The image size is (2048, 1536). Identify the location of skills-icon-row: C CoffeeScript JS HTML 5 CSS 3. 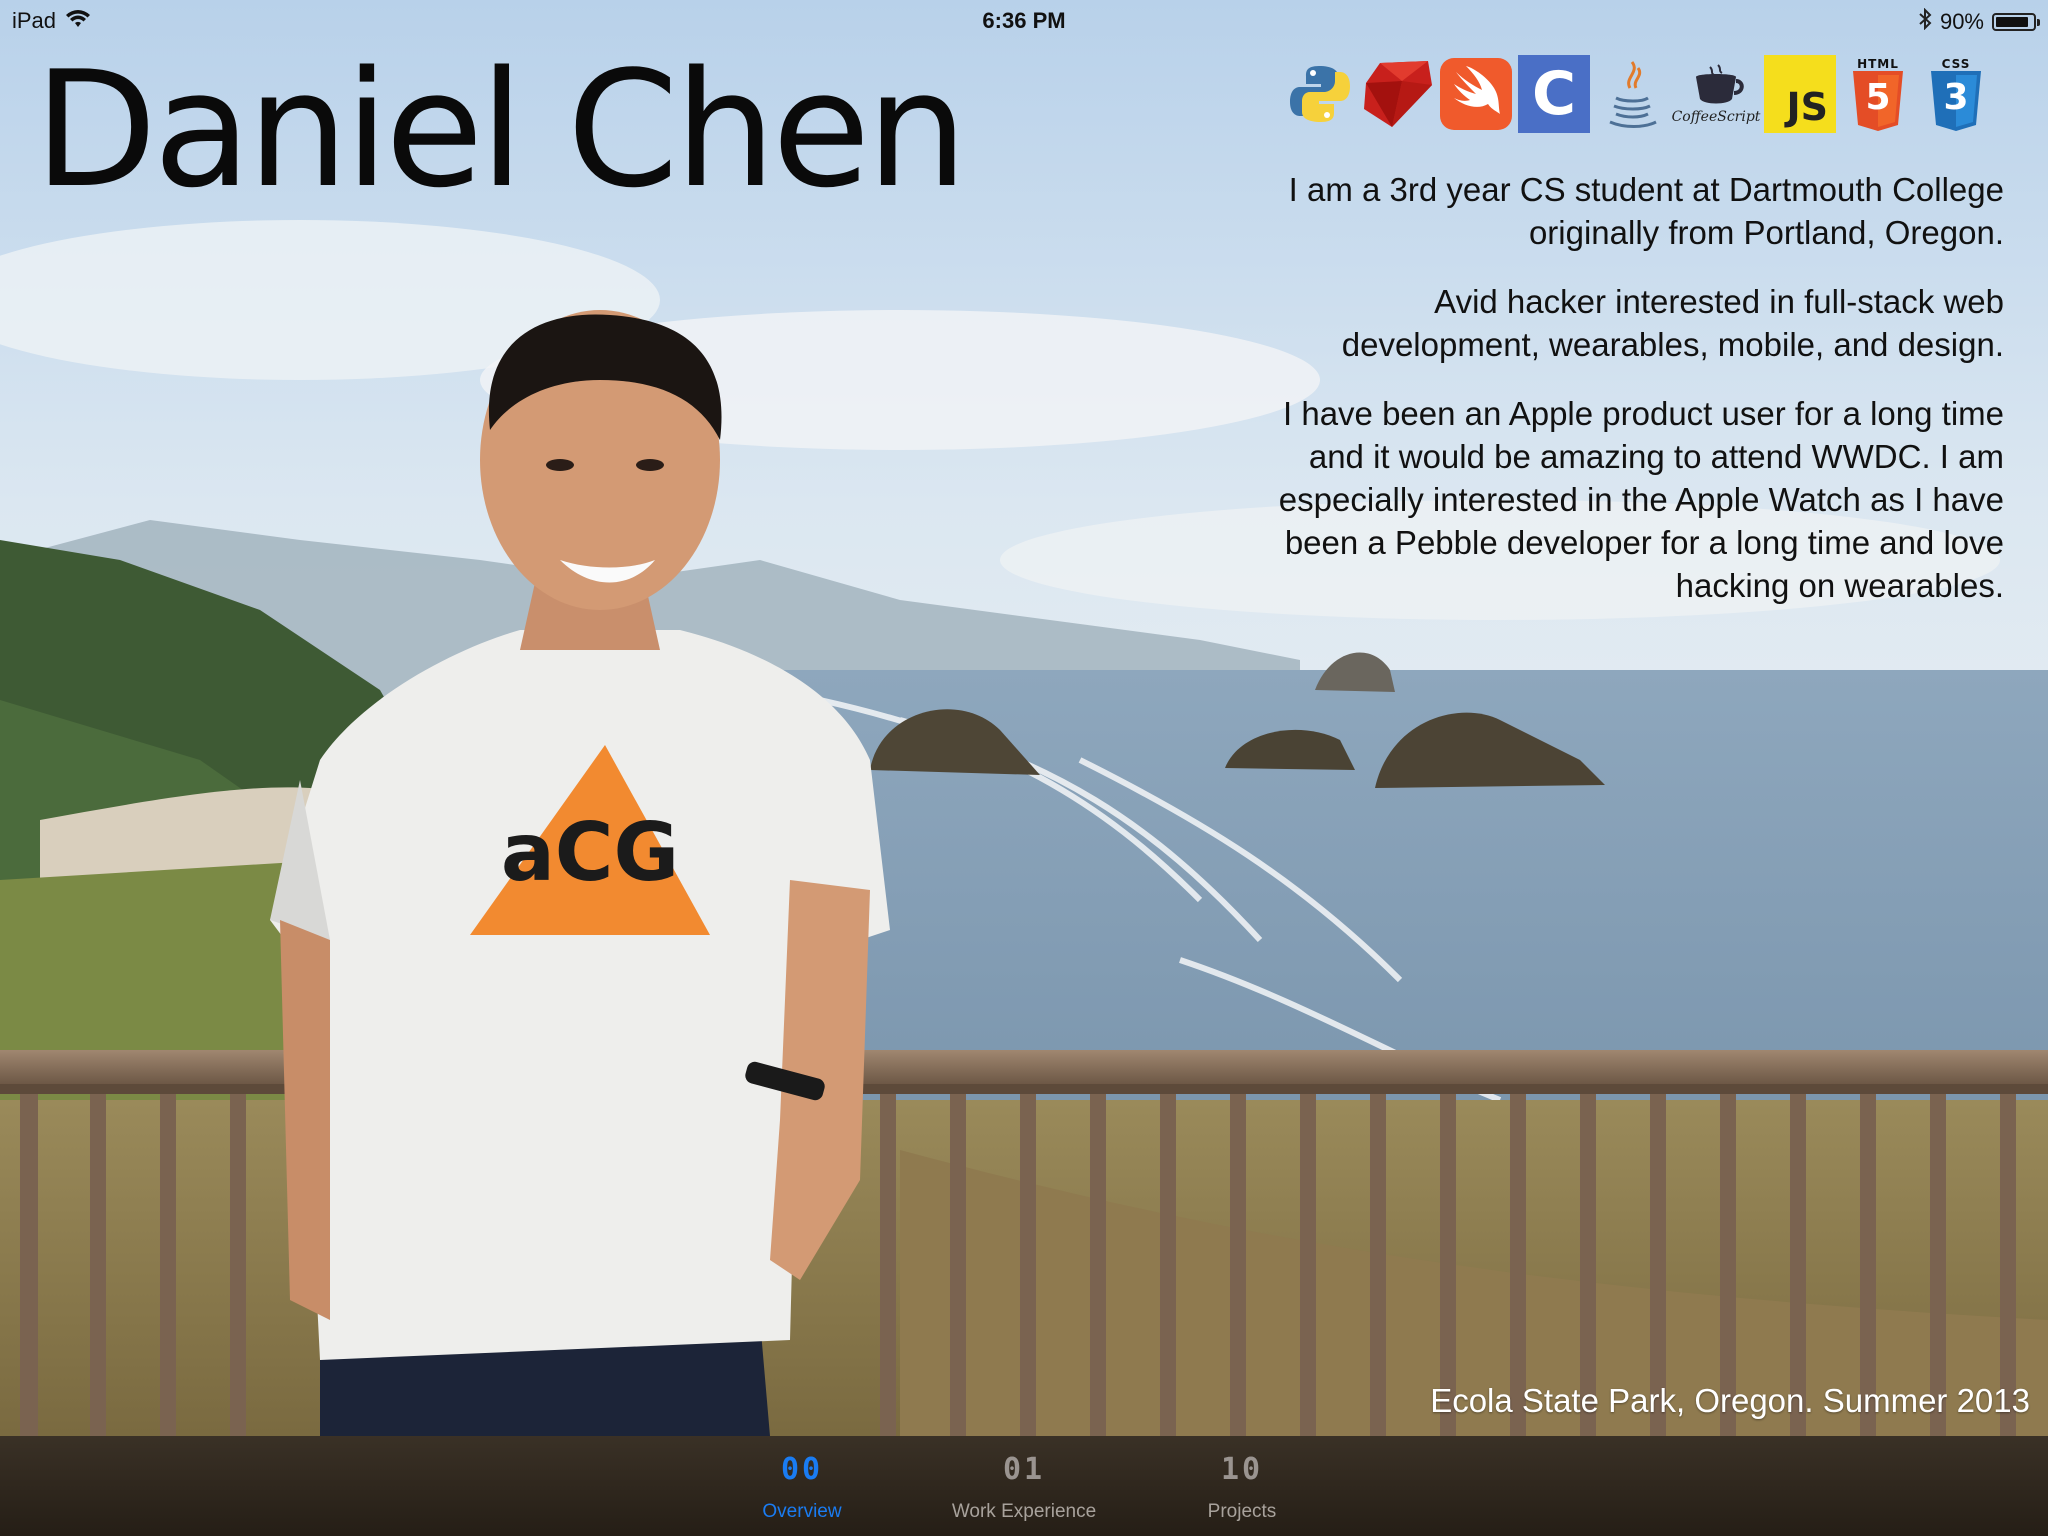
(1638, 94).